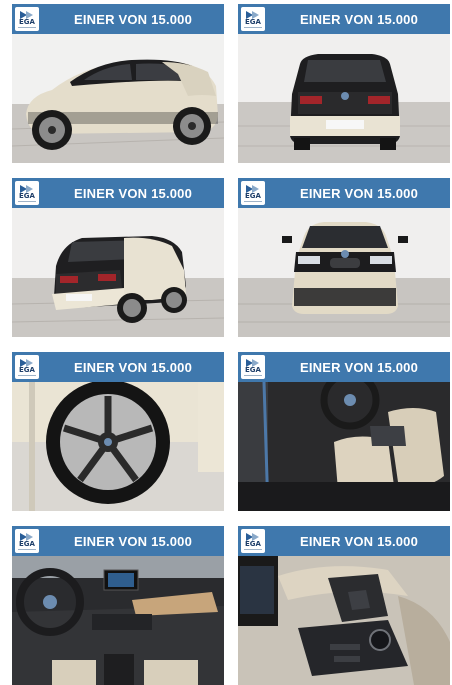 Image resolution: width=452 pixels, height=685 pixels. What do you see at coordinates (118, 446) in the screenshot?
I see `wheel-photo` at bounding box center [118, 446].